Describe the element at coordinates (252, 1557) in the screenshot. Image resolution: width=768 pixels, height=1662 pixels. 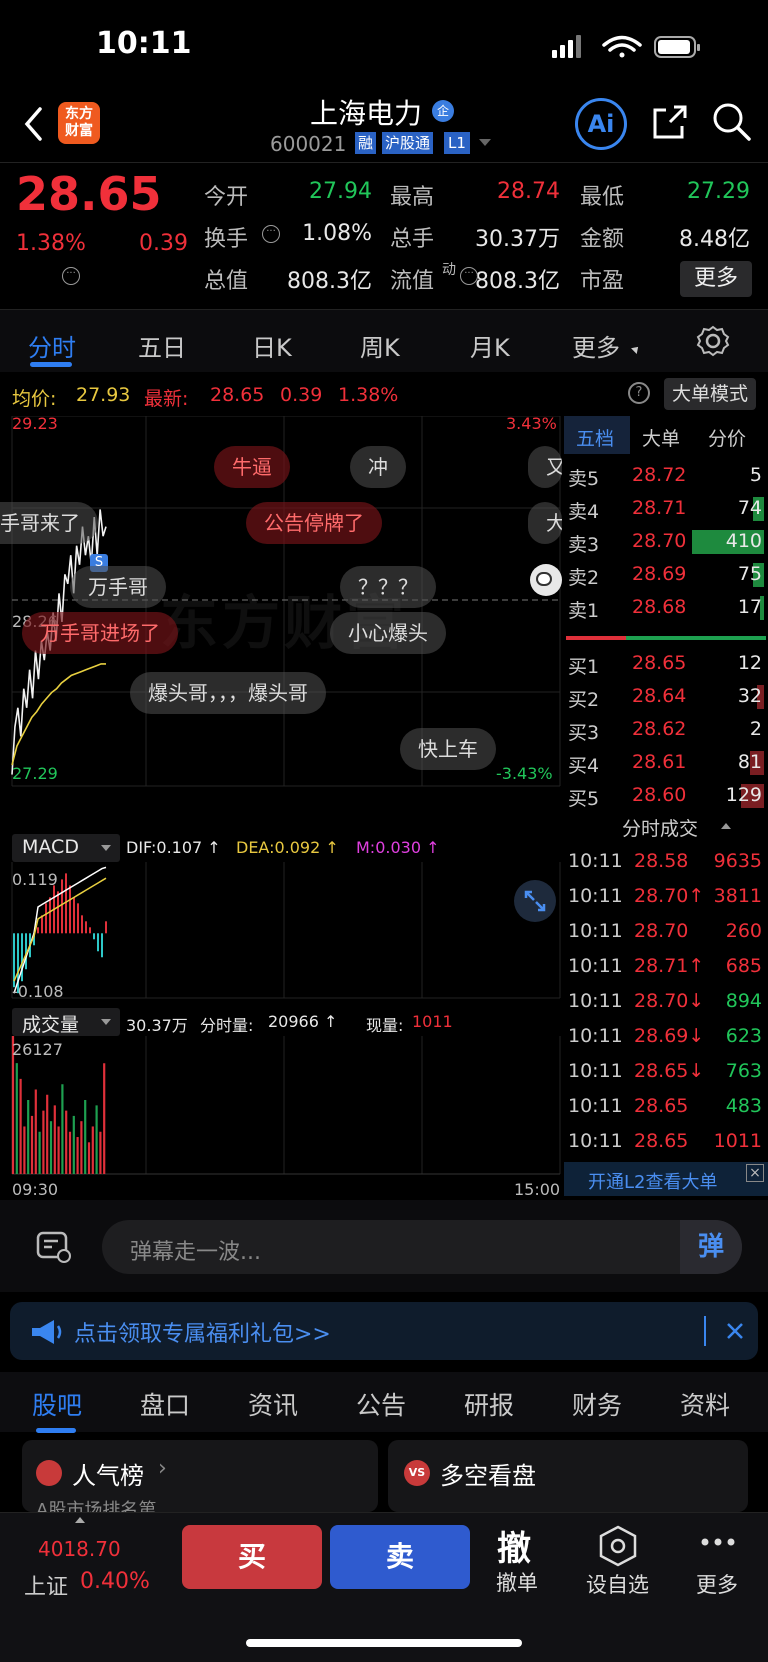
I see `buy-button: 买` at that location.